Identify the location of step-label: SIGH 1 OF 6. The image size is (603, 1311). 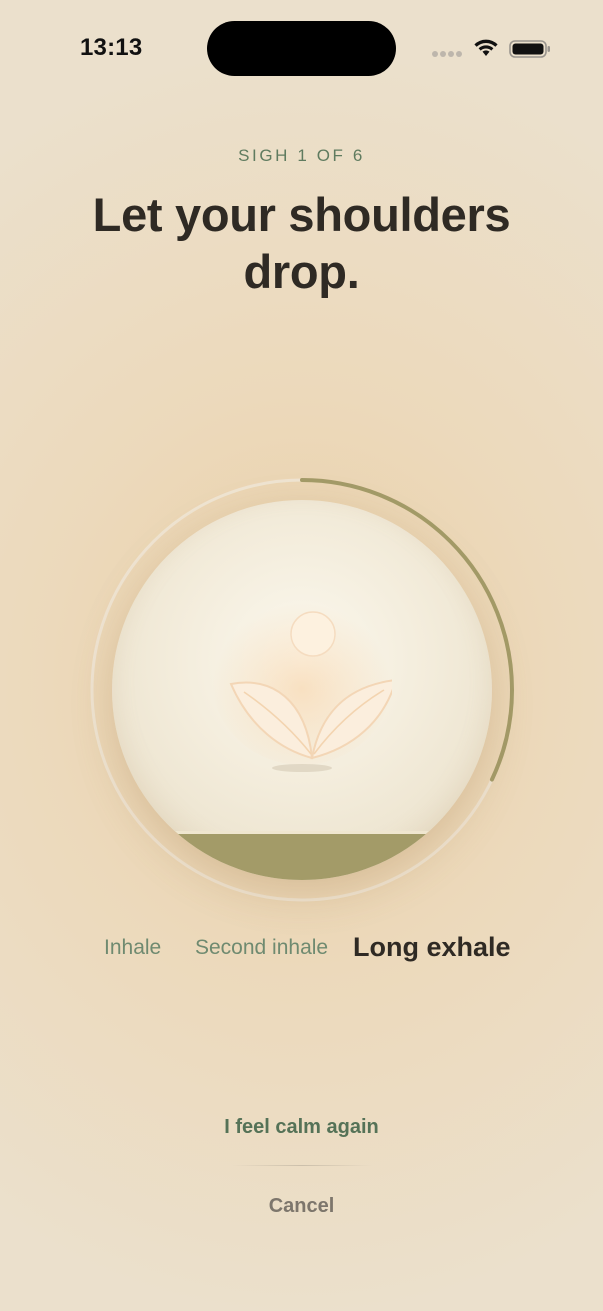
(301, 155).